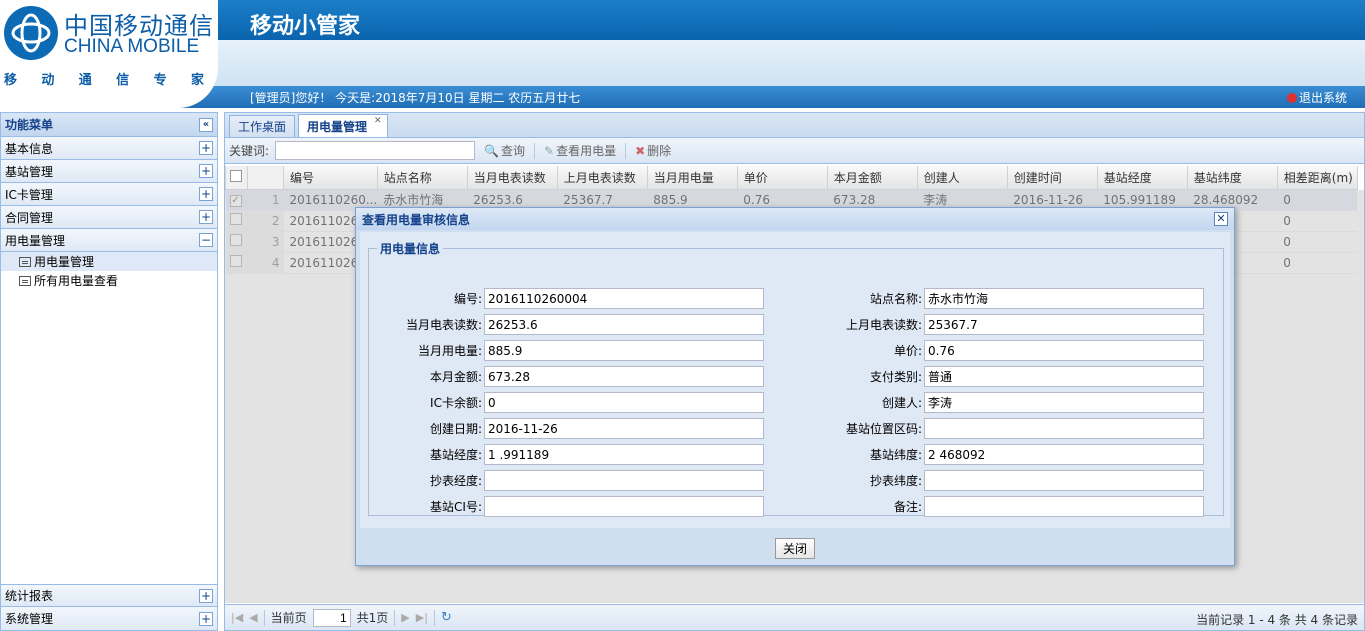 The width and height of the screenshot is (1365, 631). I want to click on field-value: 普通, so click(1064, 376).